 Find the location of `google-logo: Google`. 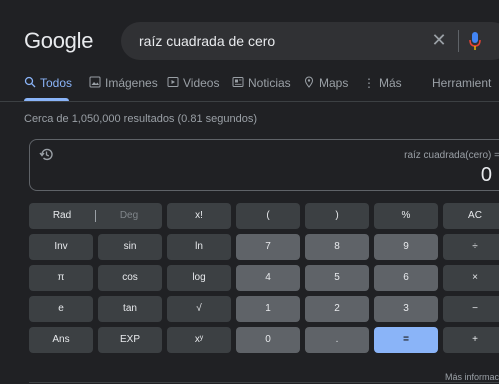

google-logo: Google is located at coordinates (58, 41).